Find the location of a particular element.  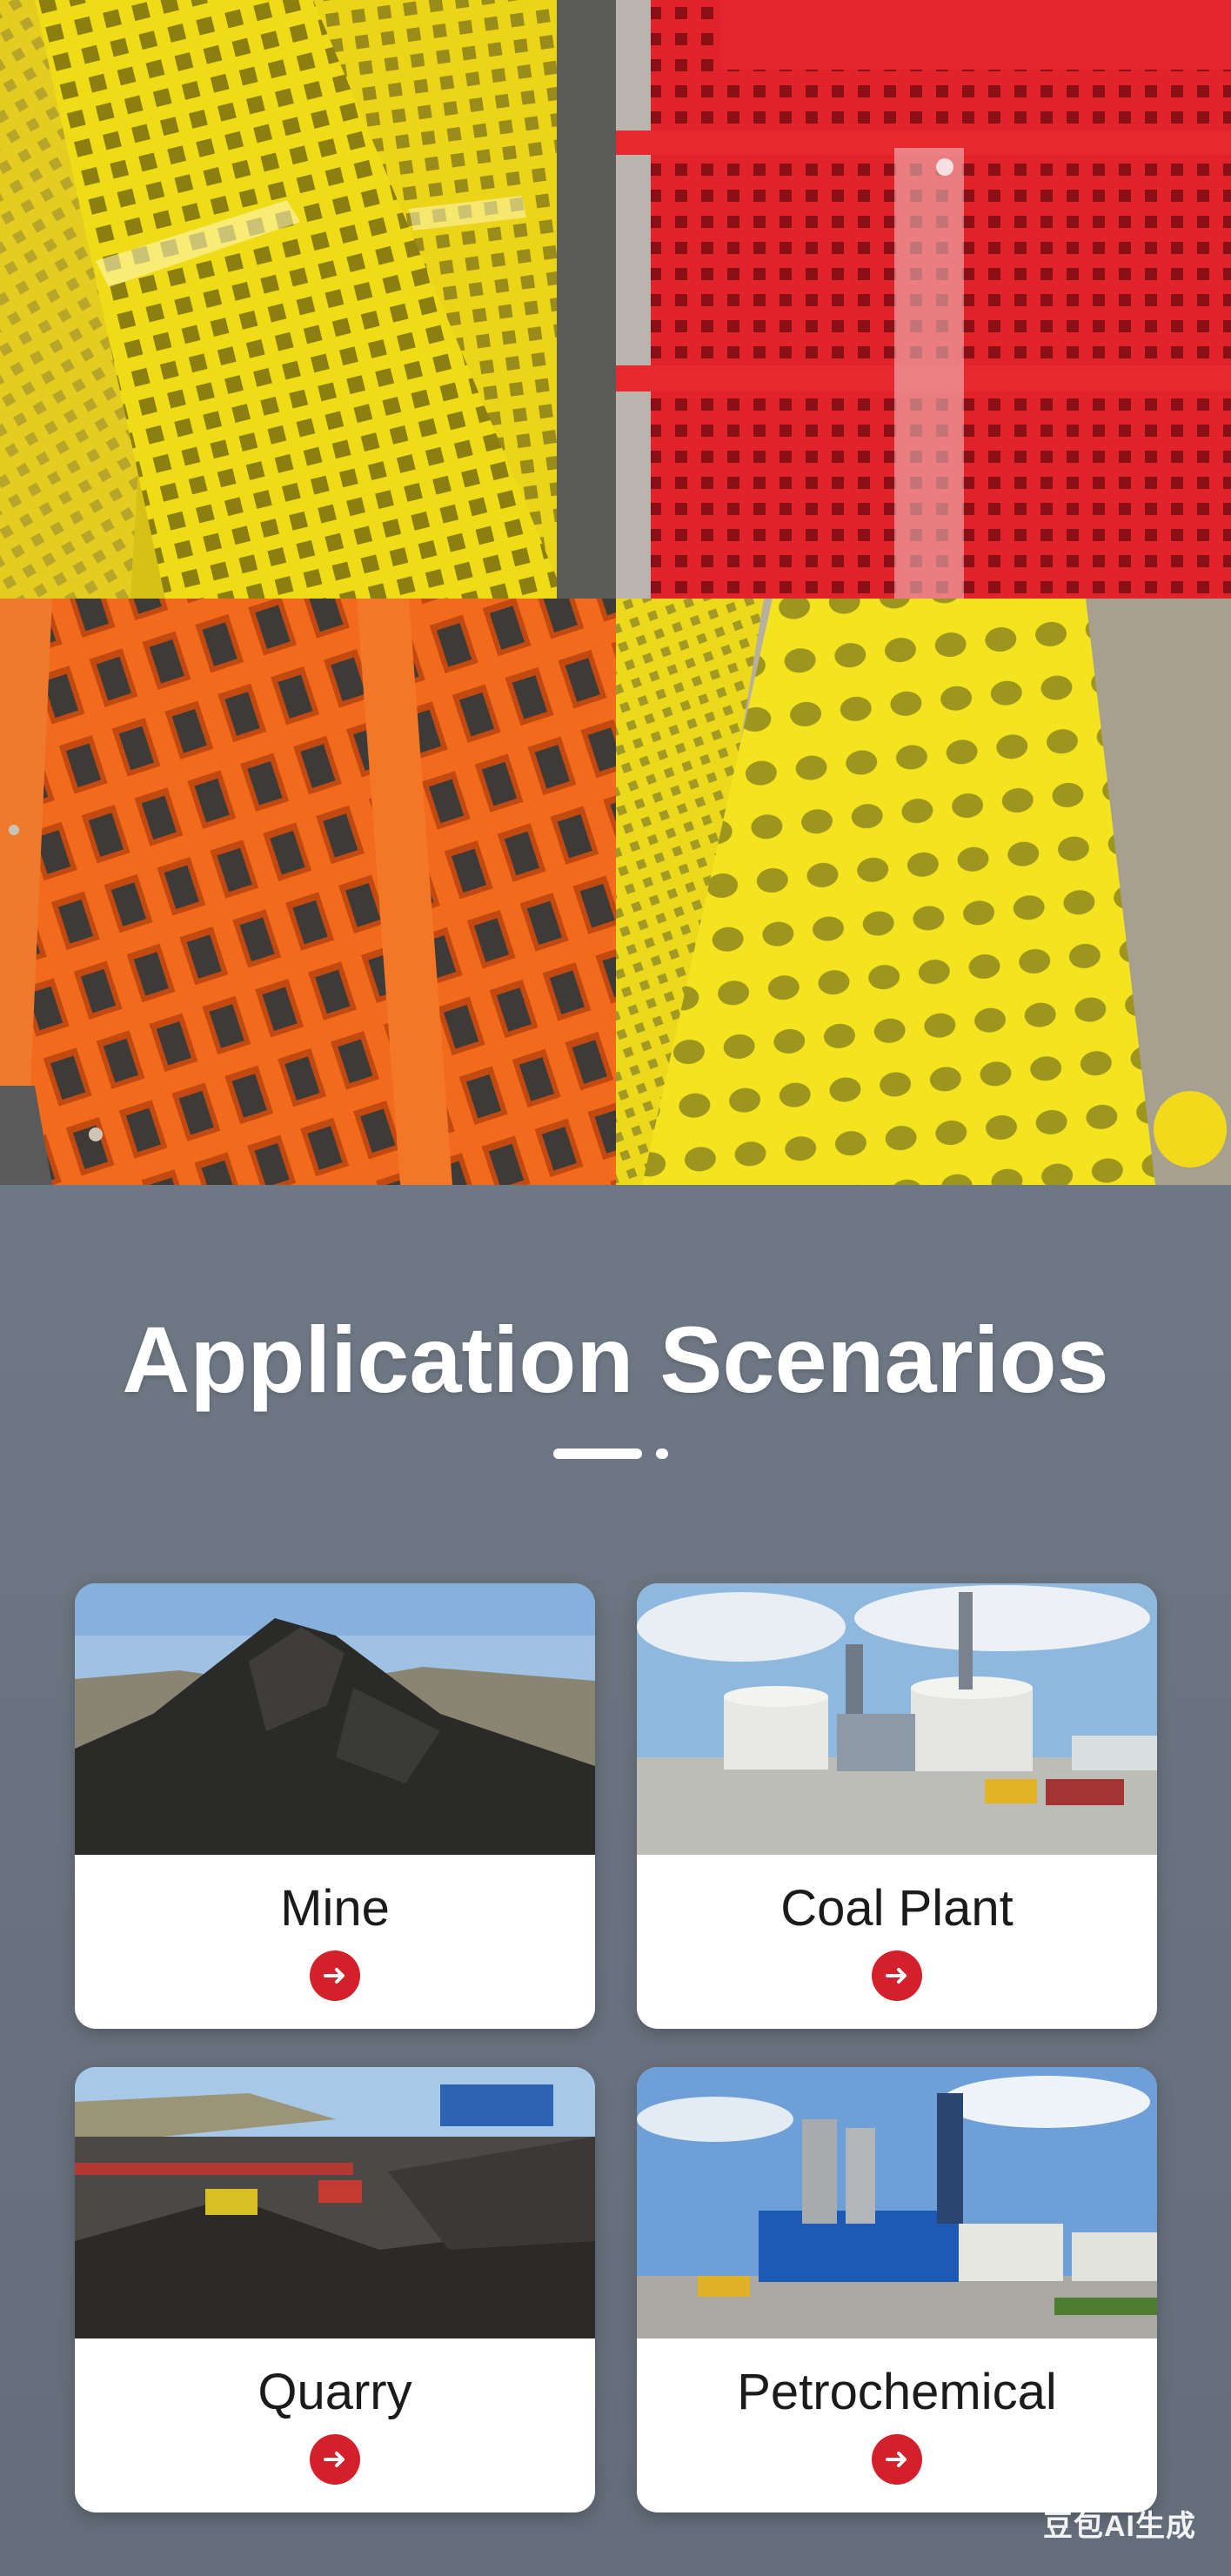

red-square-mesh-panel-photo is located at coordinates (923, 299).